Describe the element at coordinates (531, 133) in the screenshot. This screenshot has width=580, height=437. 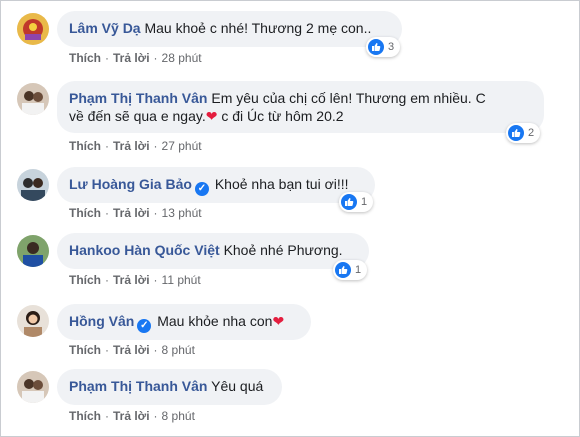
I see `like-count: 2` at that location.